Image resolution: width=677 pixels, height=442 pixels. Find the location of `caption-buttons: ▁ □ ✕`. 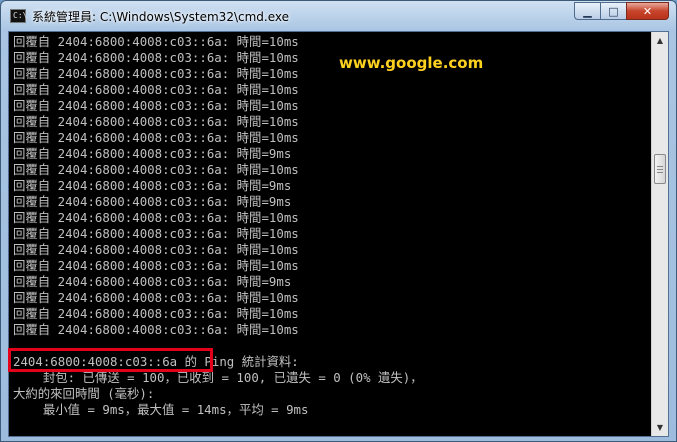

caption-buttons: ▁ □ ✕ is located at coordinates (621, 11).